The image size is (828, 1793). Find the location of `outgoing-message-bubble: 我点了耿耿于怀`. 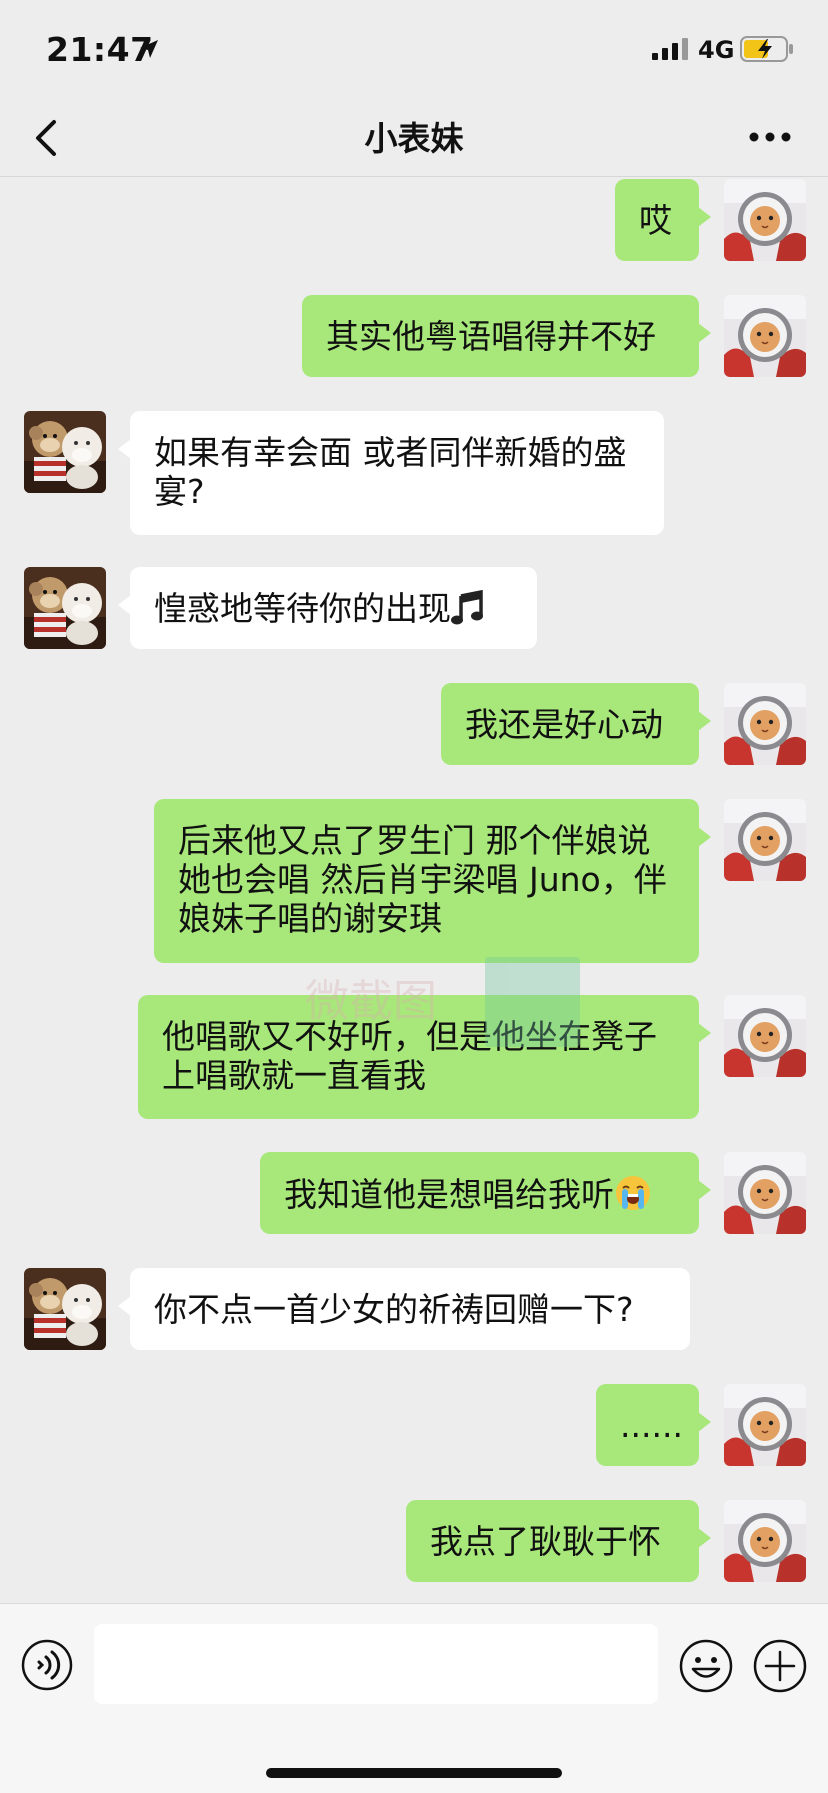

outgoing-message-bubble: 我点了耿耿于怀 is located at coordinates (558, 1541).